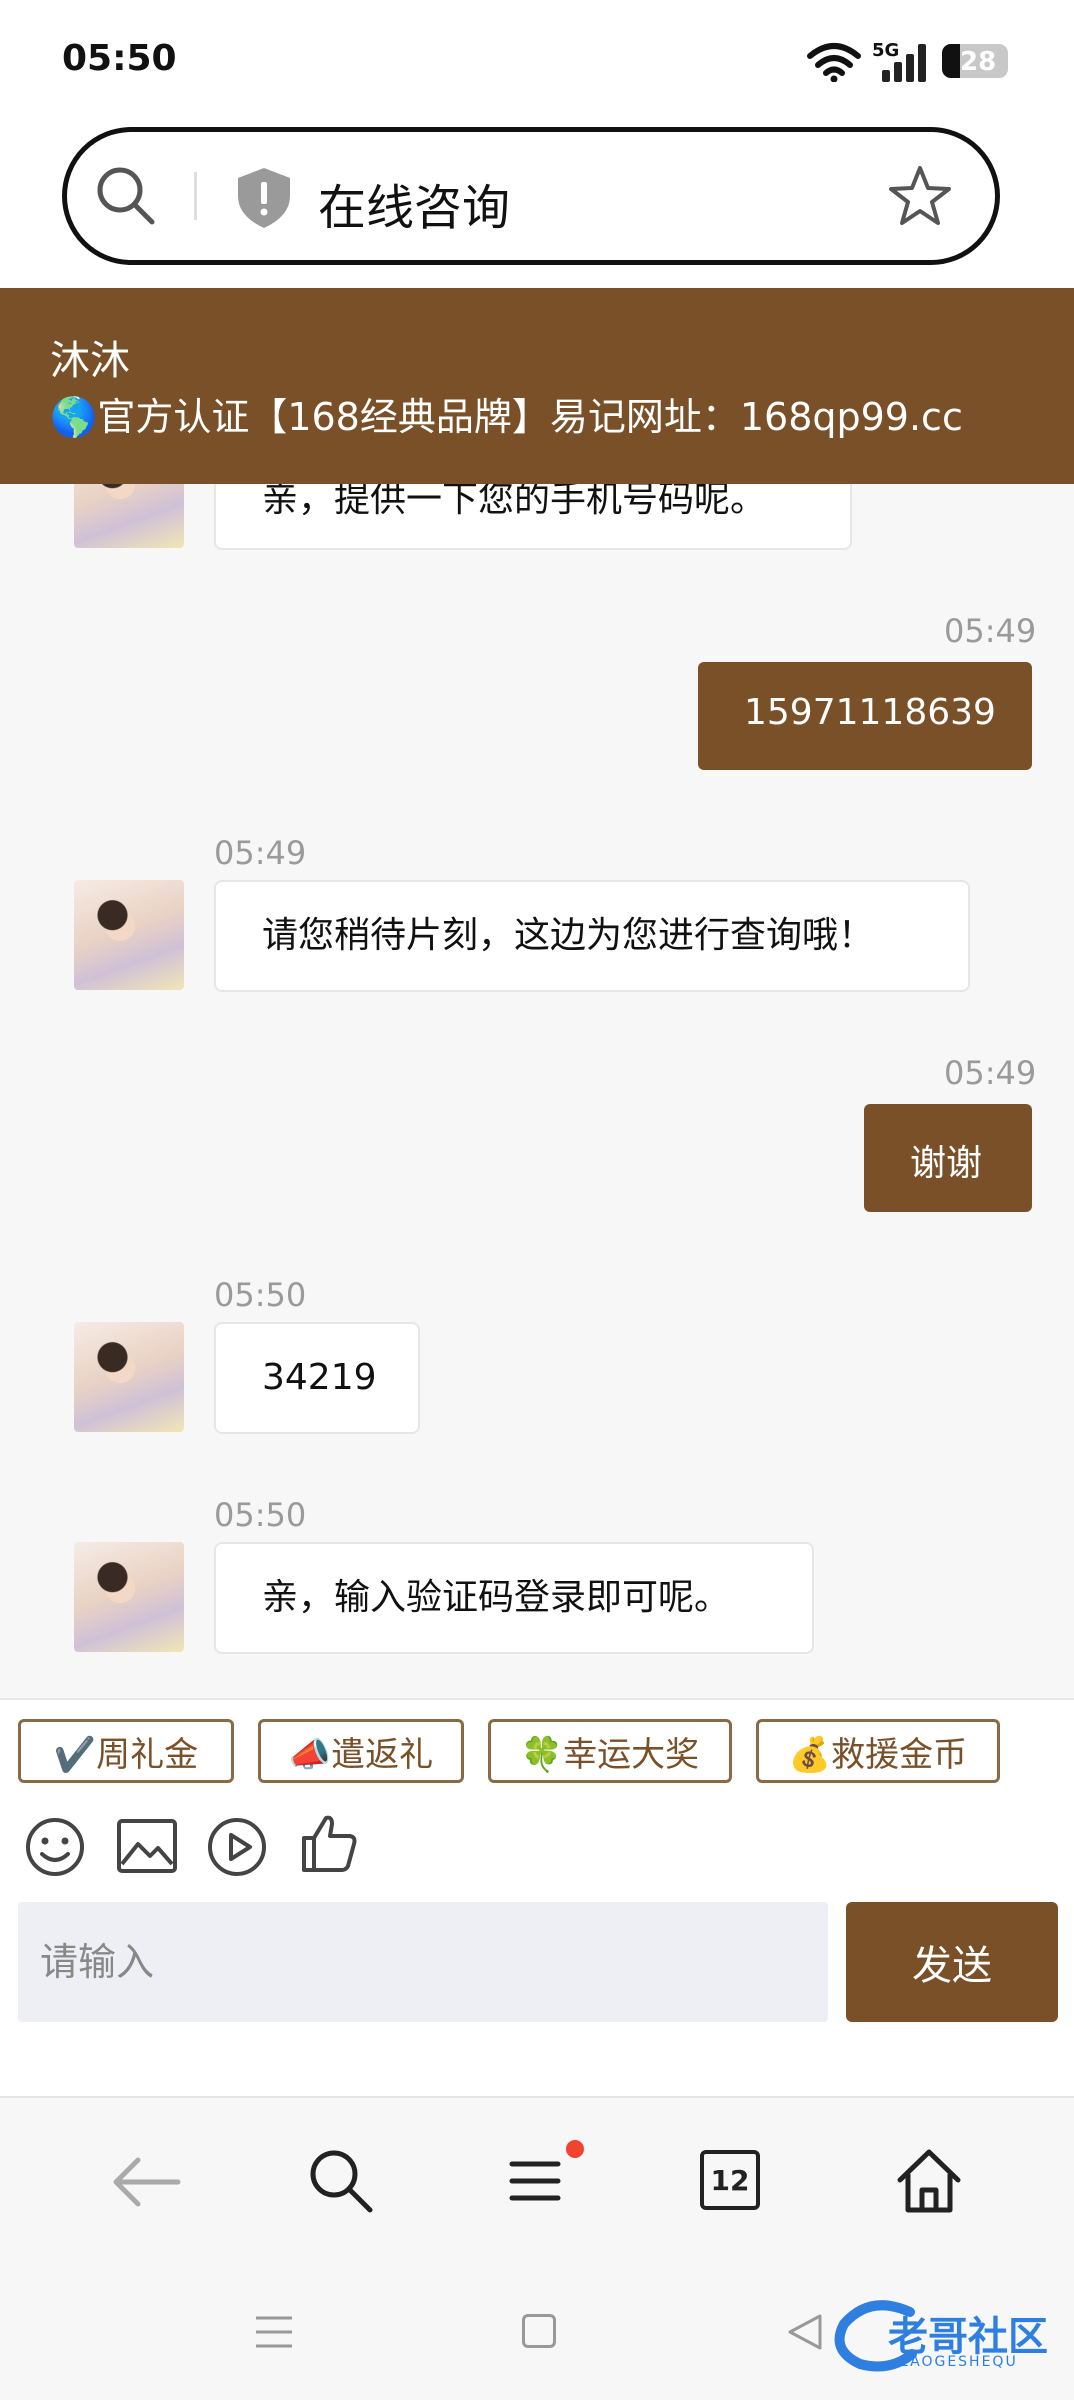 The image size is (1074, 2400). What do you see at coordinates (361, 1751) in the screenshot?
I see `quick-reply-return-gift: 📣遣返礼` at bounding box center [361, 1751].